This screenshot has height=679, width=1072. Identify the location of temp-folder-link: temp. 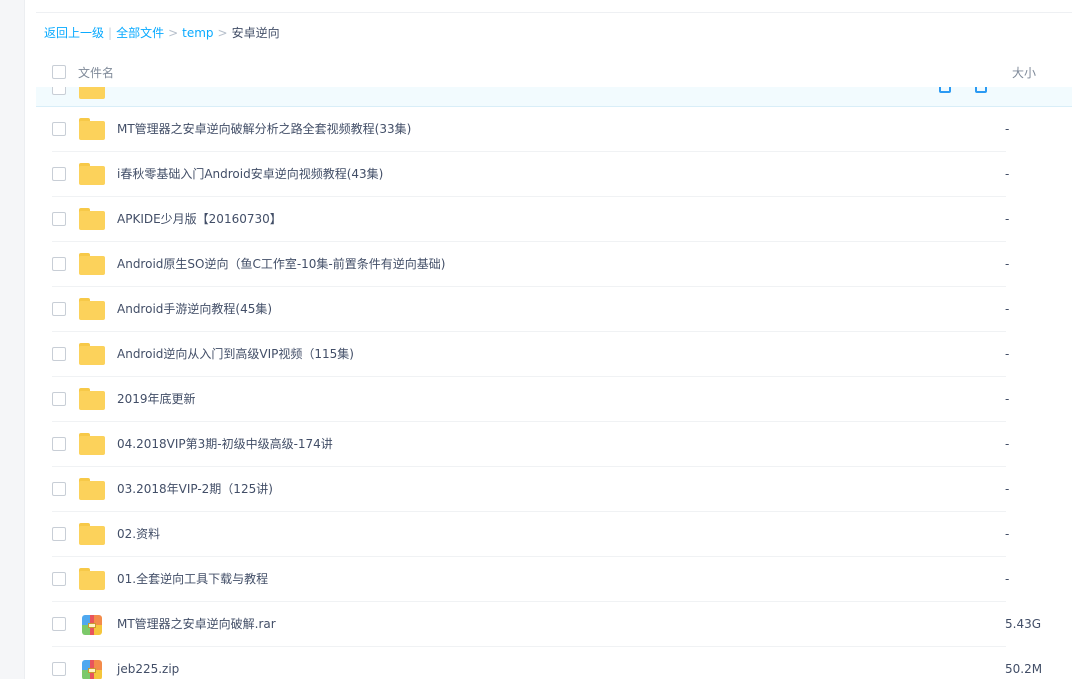
(197, 33).